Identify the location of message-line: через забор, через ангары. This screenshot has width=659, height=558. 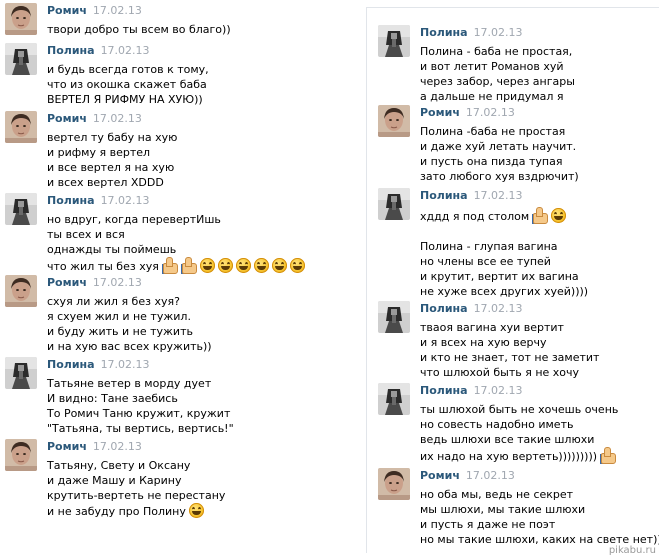
(497, 81).